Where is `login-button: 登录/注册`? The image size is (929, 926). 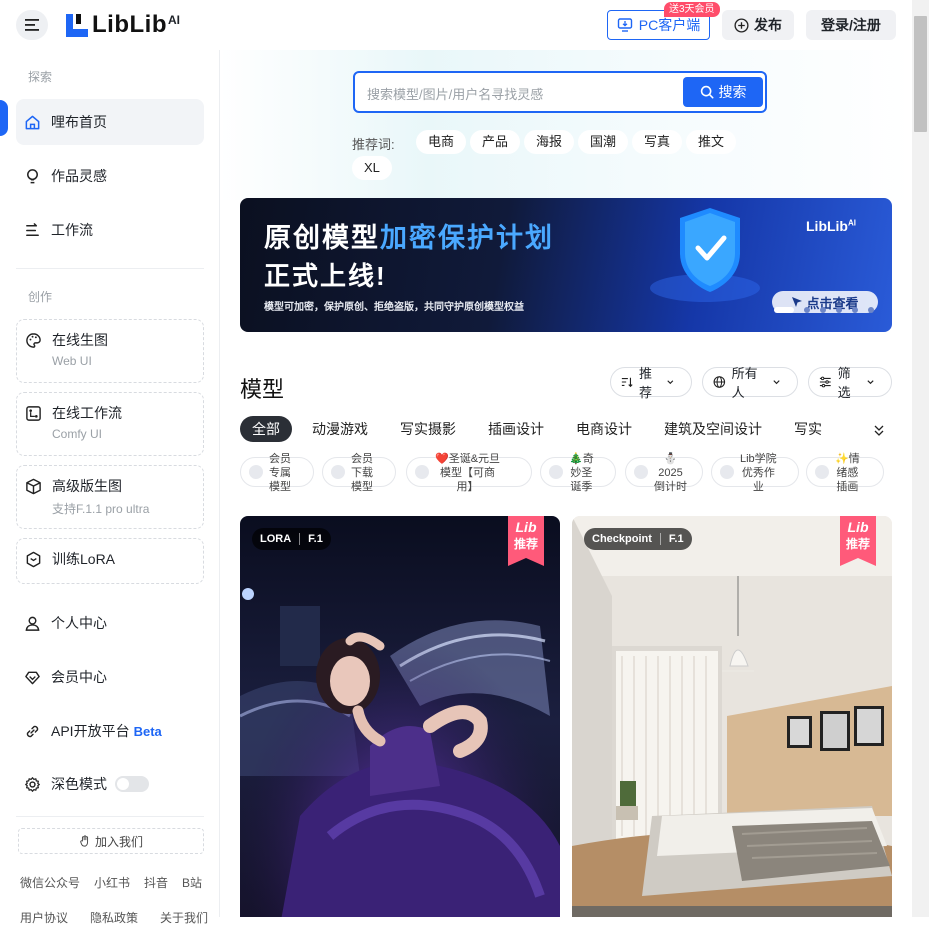 login-button: 登录/注册 is located at coordinates (851, 25).